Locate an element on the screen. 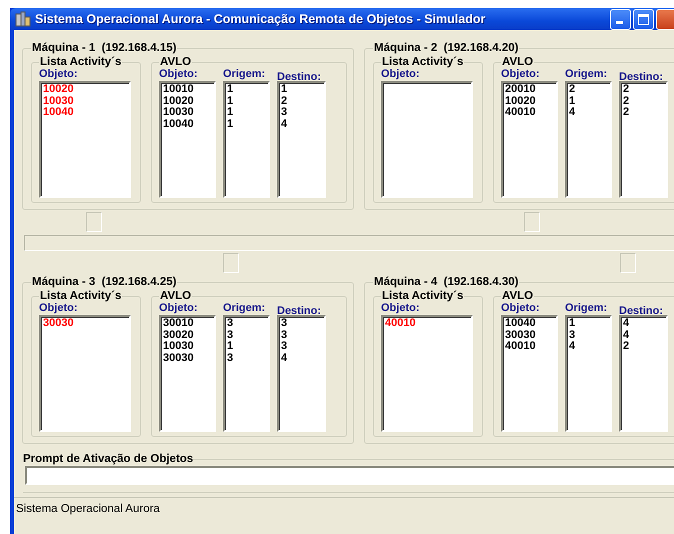  machine-title: Máquina - 4 (192.168.4.30) is located at coordinates (446, 282).